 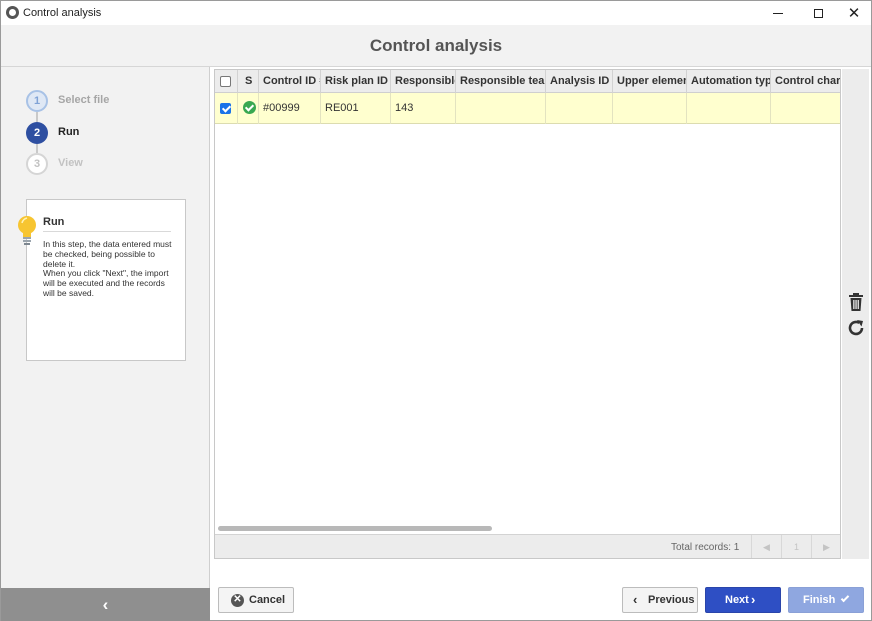 I want to click on row-select-cell, so click(x=226, y=108).